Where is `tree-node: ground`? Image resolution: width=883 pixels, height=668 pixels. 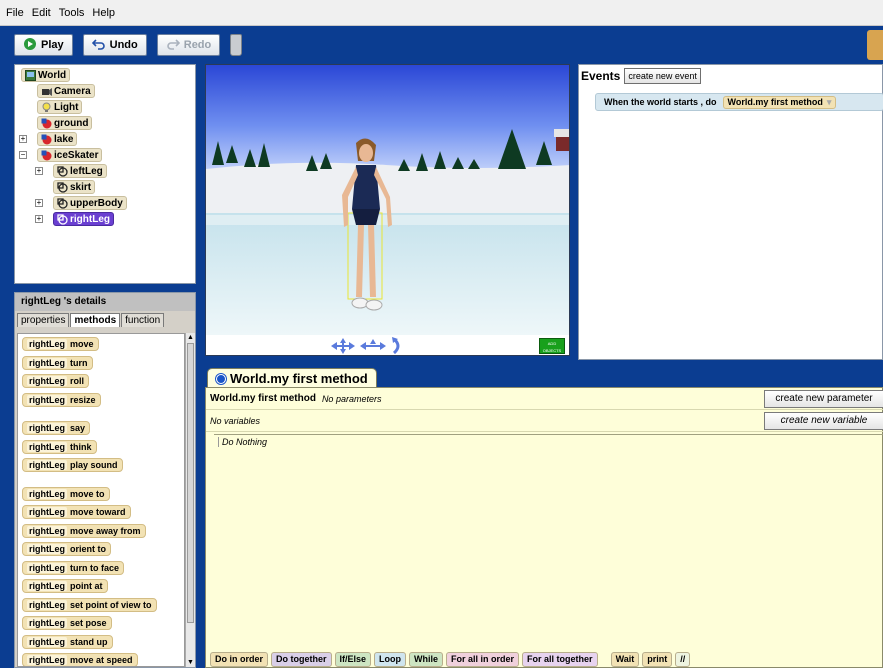 tree-node: ground is located at coordinates (65, 123).